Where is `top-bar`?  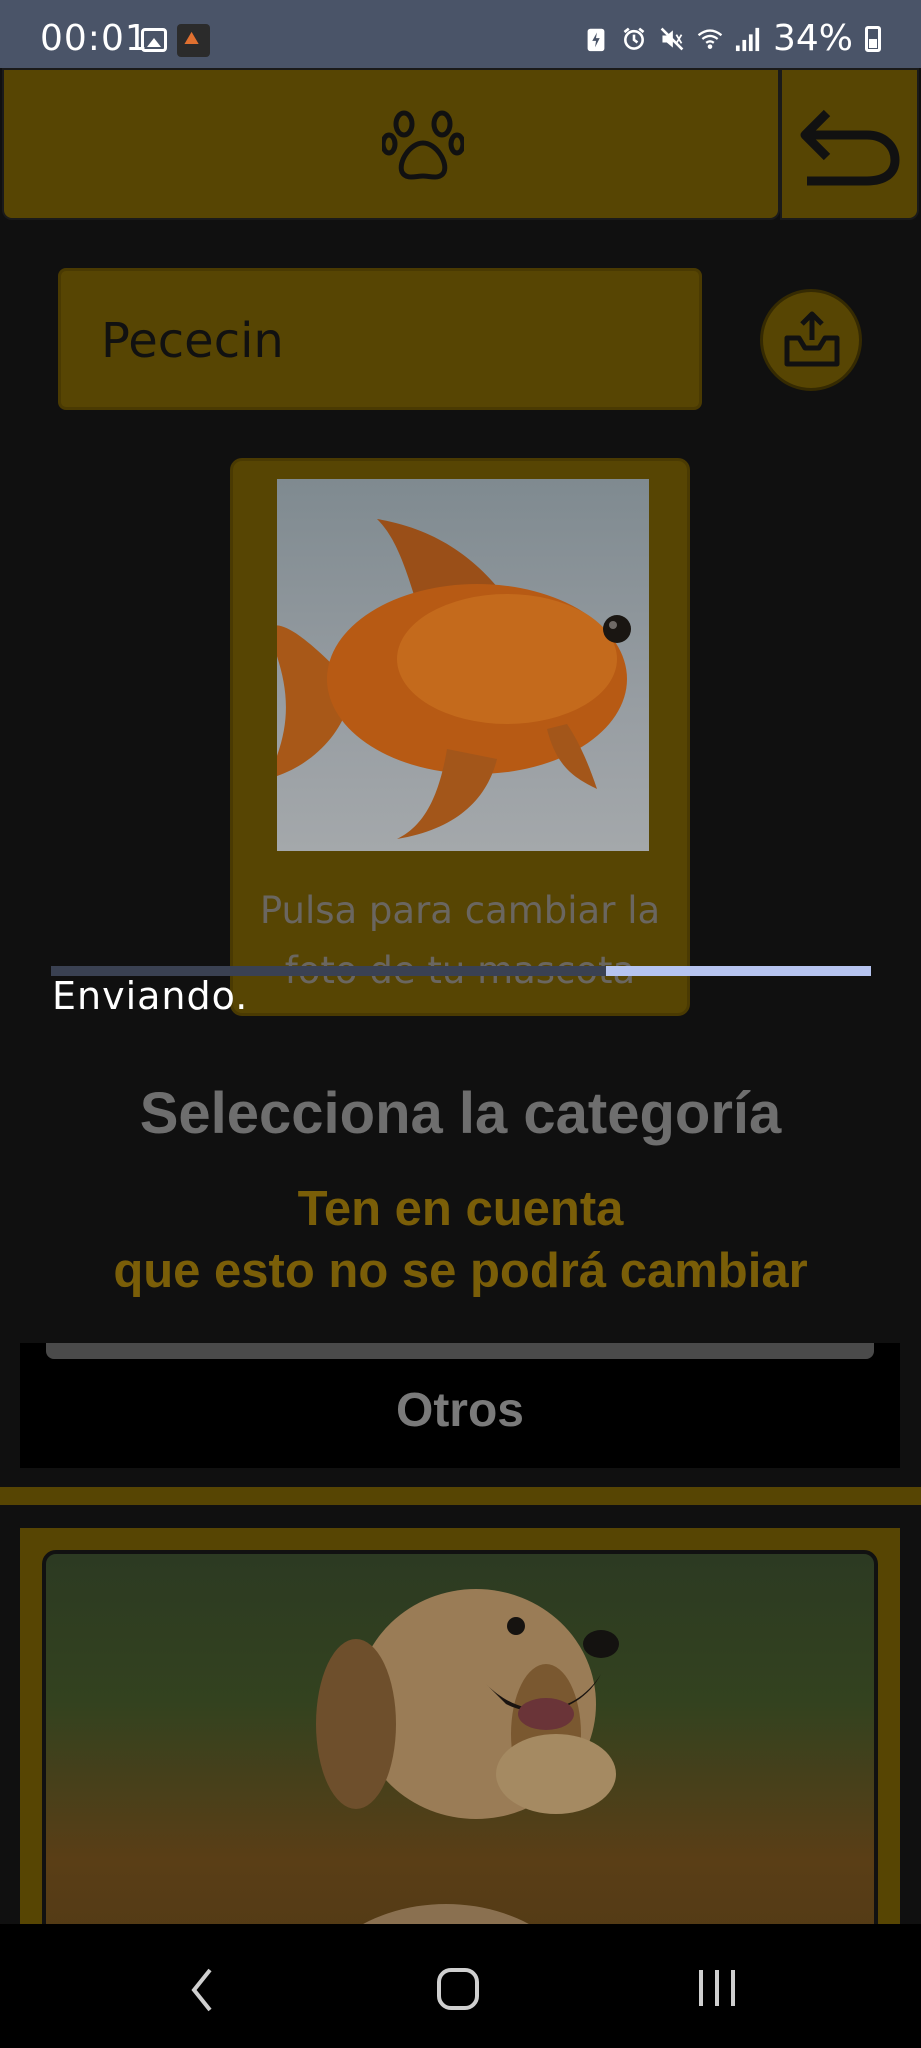 top-bar is located at coordinates (391, 144).